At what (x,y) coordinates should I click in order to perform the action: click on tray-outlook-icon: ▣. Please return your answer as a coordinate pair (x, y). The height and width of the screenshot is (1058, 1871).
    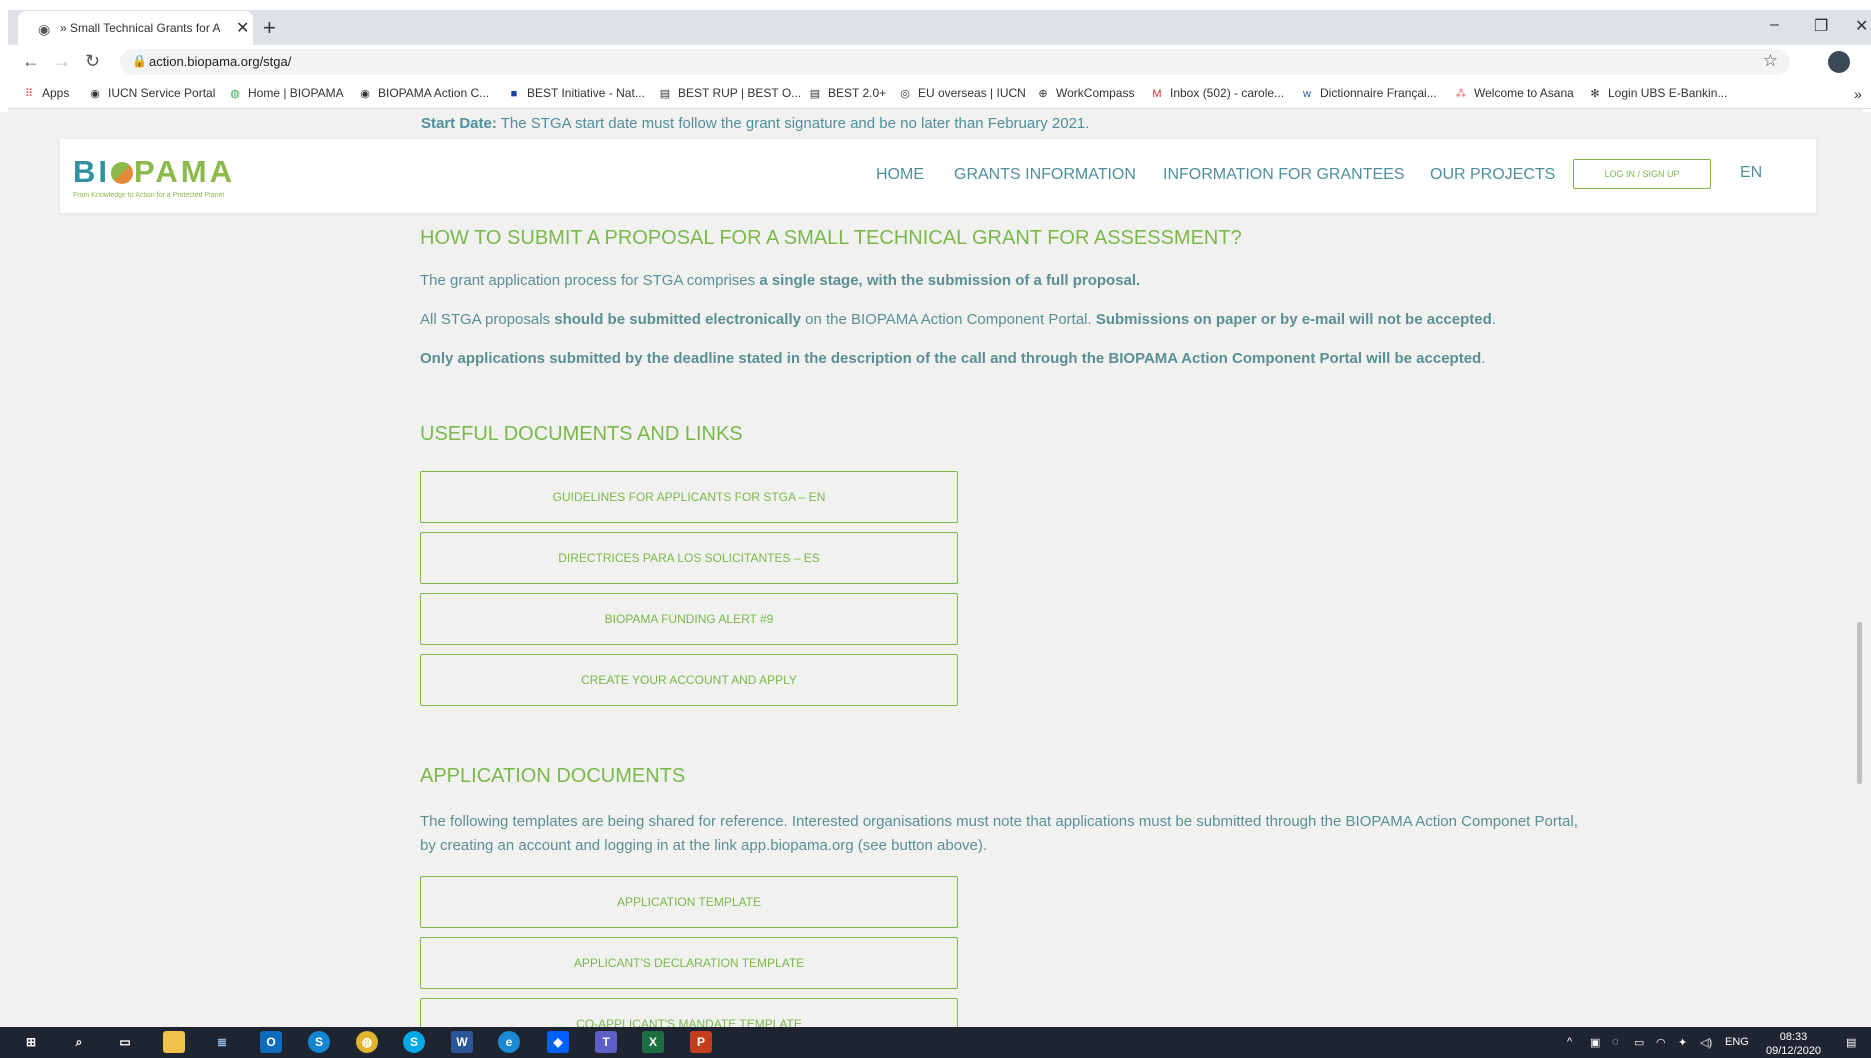
    Looking at the image, I should click on (1595, 1042).